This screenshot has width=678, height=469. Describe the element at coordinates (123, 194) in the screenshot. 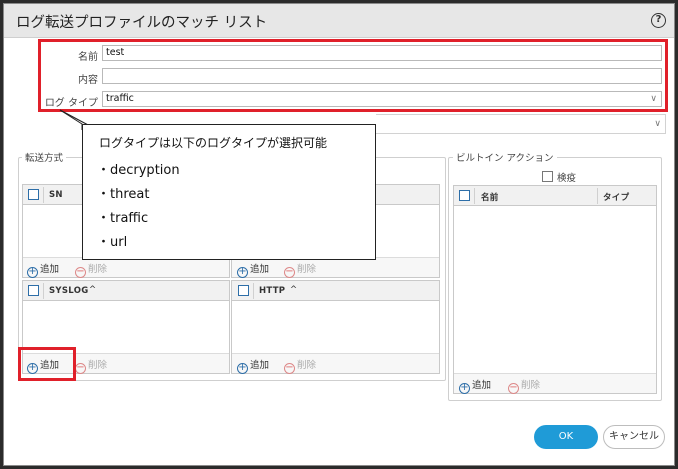

I see `callout-item-threat: ・threat` at that location.